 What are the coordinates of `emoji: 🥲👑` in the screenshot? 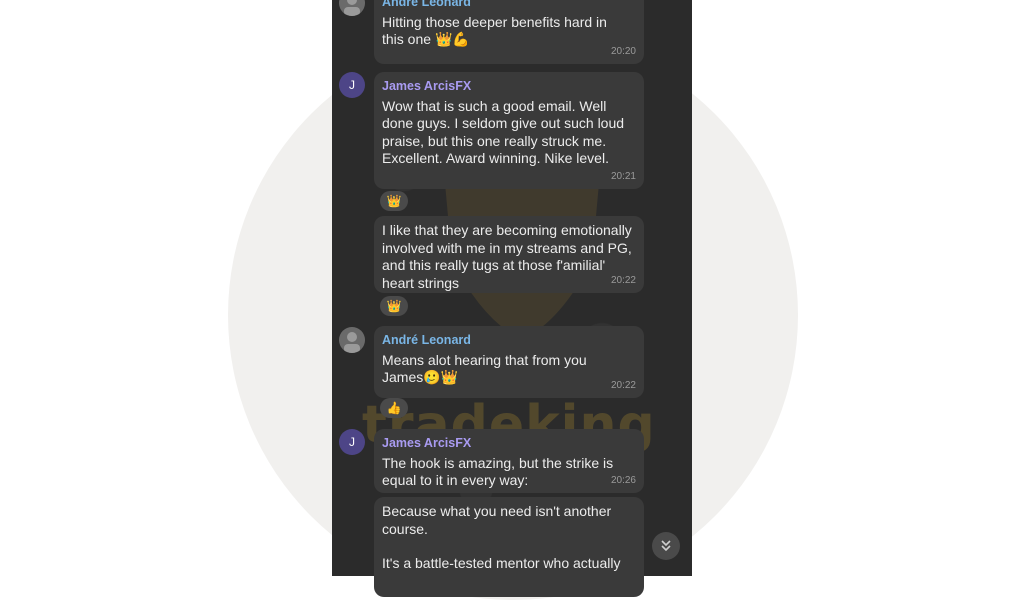 It's located at (441, 377).